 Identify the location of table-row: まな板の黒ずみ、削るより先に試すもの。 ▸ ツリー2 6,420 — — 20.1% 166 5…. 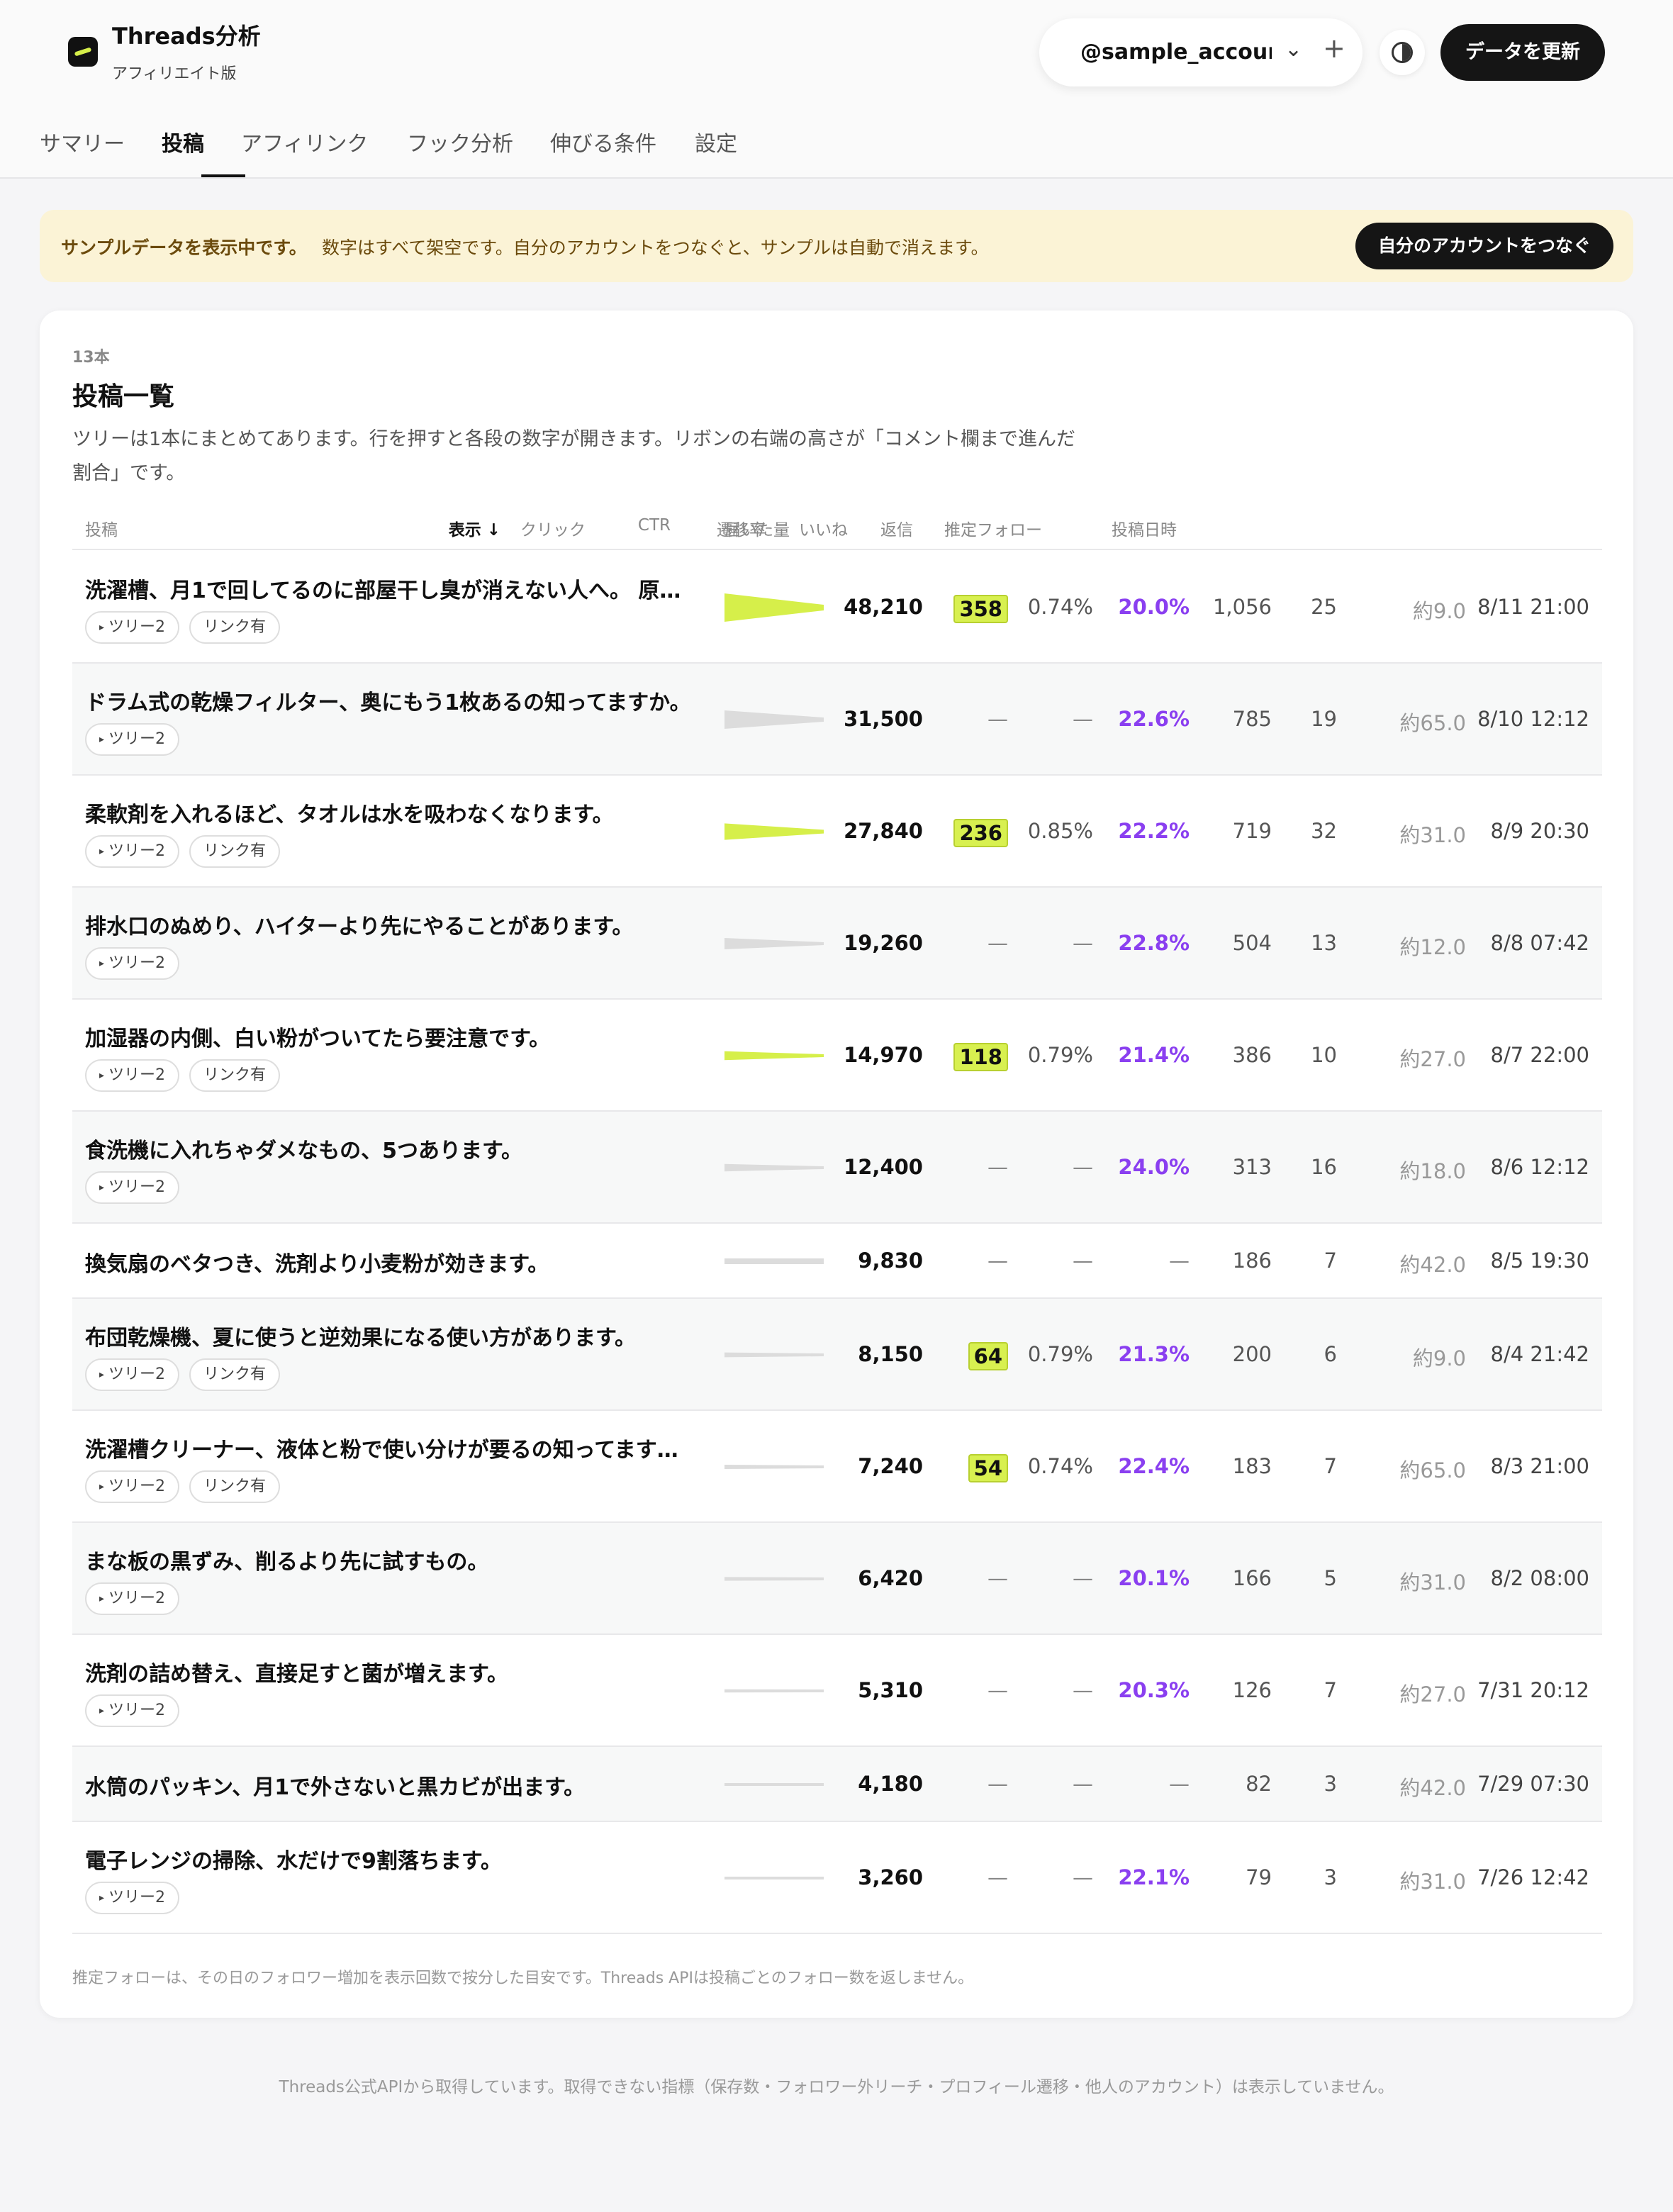
(837, 1579).